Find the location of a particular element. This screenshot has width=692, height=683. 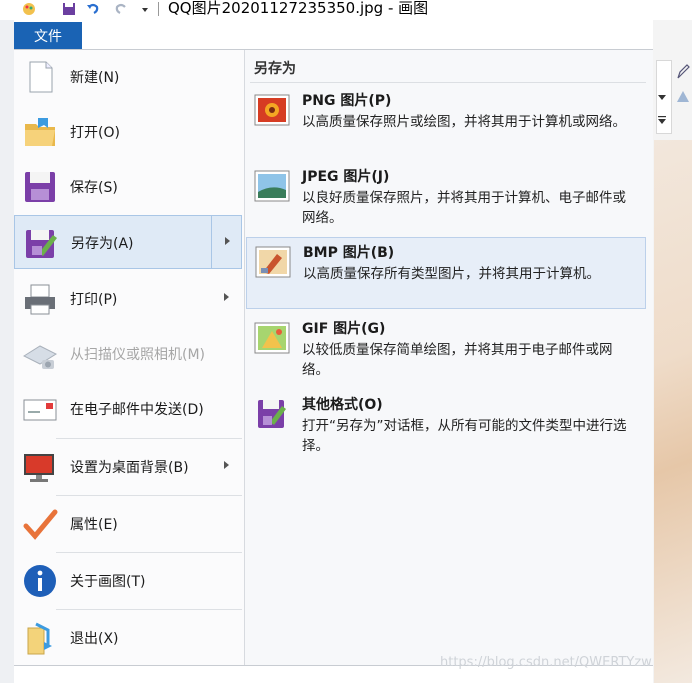

menu-item-label: 设置为桌面背景(B) is located at coordinates (129, 468).